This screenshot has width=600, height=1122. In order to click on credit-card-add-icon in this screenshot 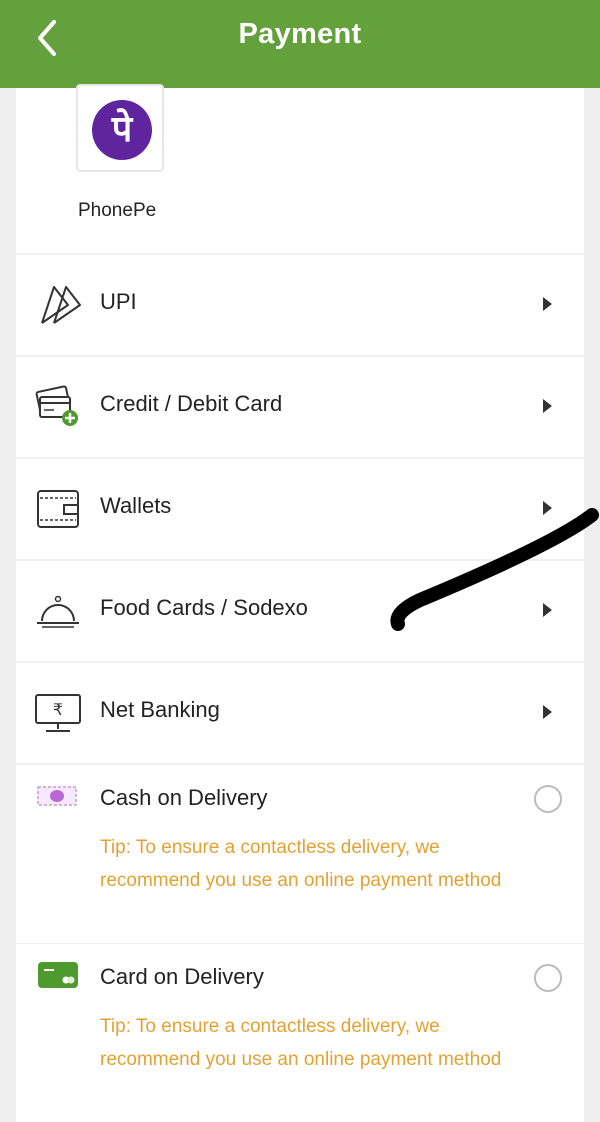, I will do `click(58, 407)`.